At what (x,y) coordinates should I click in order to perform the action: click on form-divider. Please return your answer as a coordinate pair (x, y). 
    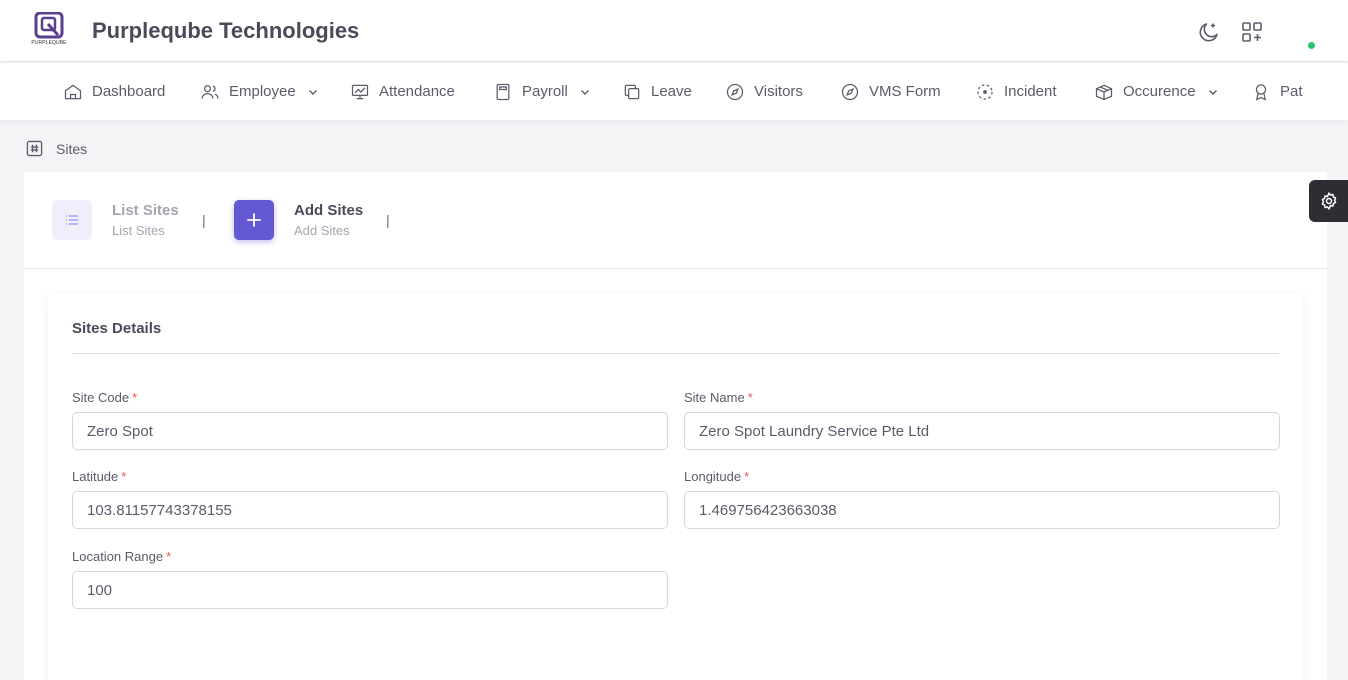
    Looking at the image, I should click on (675, 353).